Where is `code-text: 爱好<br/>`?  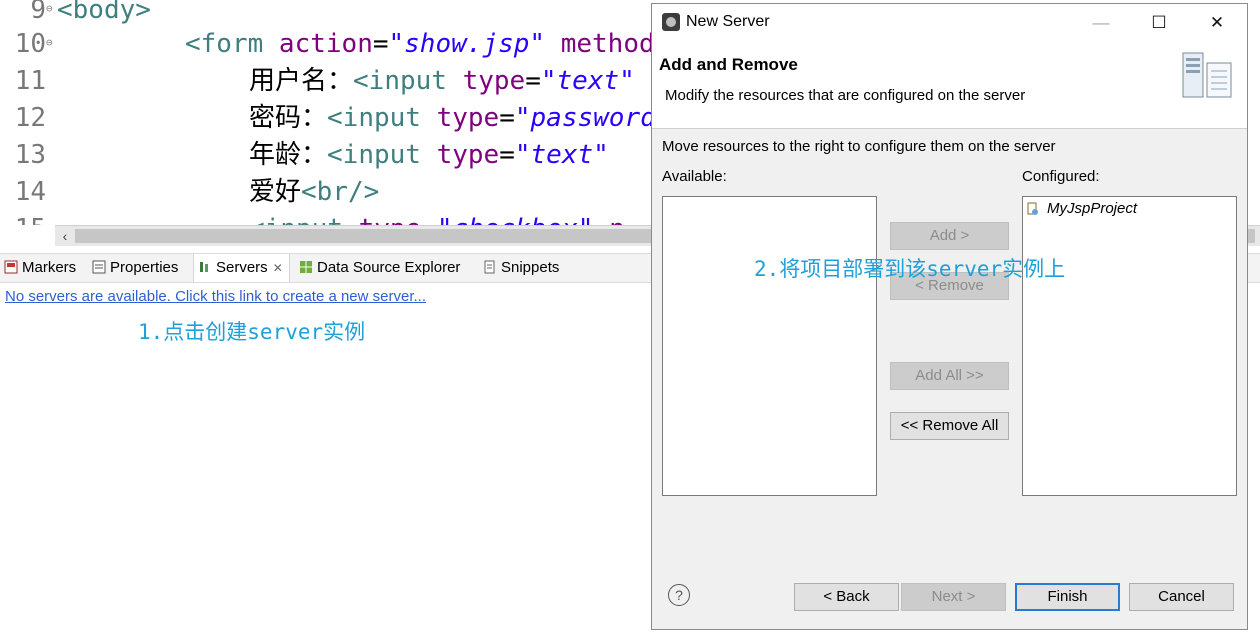
code-text: 爱好<br/> is located at coordinates (314, 192).